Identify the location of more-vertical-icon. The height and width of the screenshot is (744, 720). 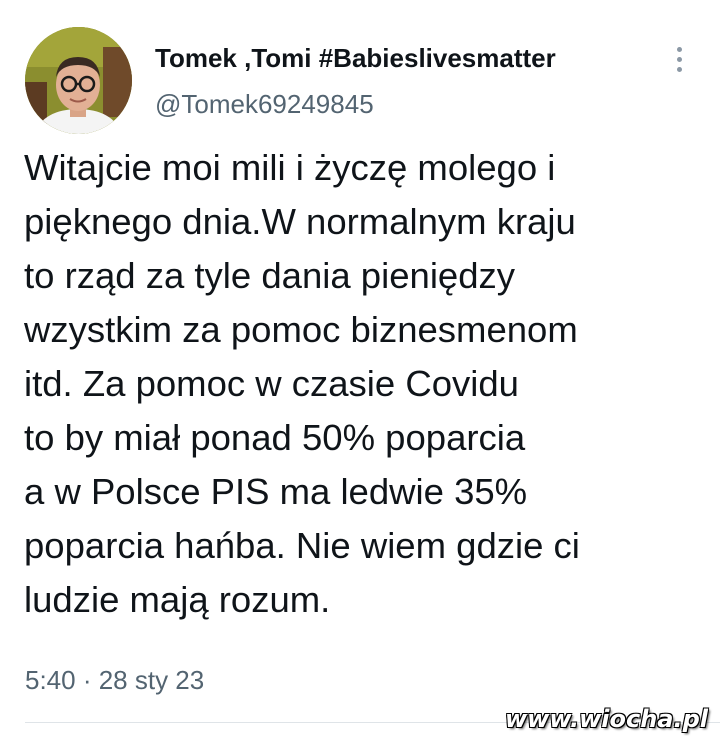
(680, 60).